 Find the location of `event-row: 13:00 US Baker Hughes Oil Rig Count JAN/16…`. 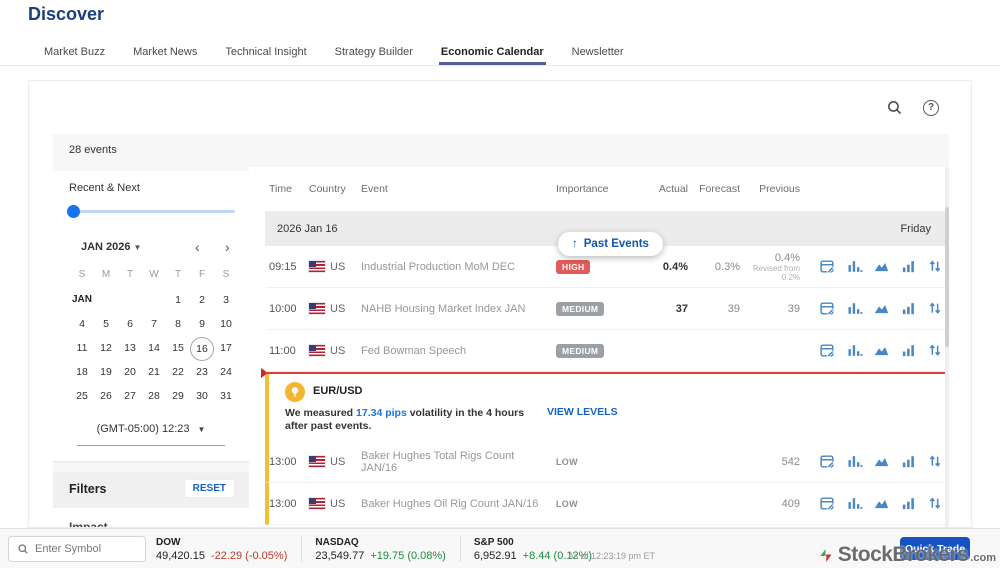

event-row: 13:00 US Baker Hughes Oil Rig Count JAN/16… is located at coordinates (607, 504).